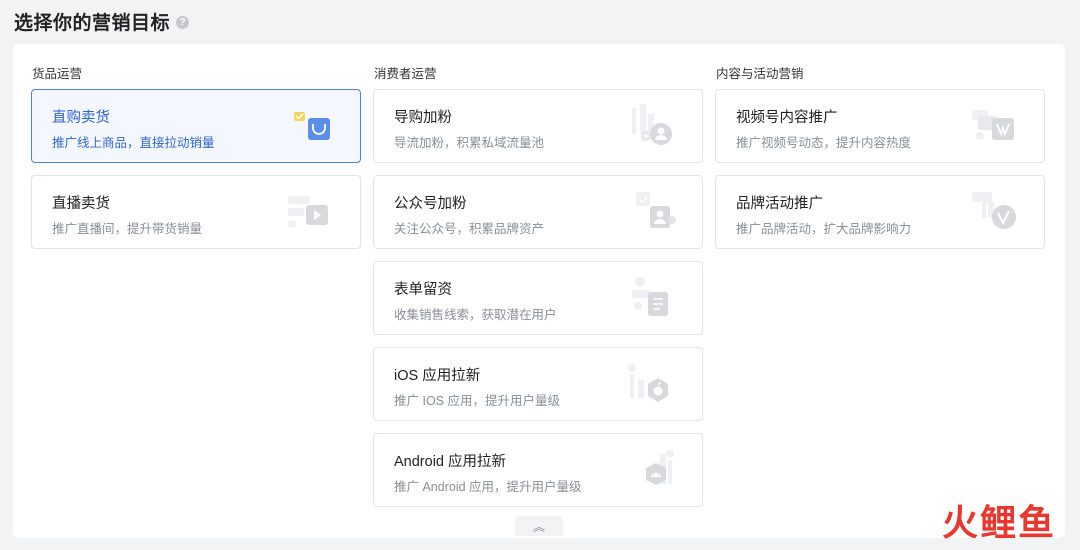 The height and width of the screenshot is (550, 1080). What do you see at coordinates (469, 143) in the screenshot?
I see `card-desc: 导流加粉，积累私域流量池` at bounding box center [469, 143].